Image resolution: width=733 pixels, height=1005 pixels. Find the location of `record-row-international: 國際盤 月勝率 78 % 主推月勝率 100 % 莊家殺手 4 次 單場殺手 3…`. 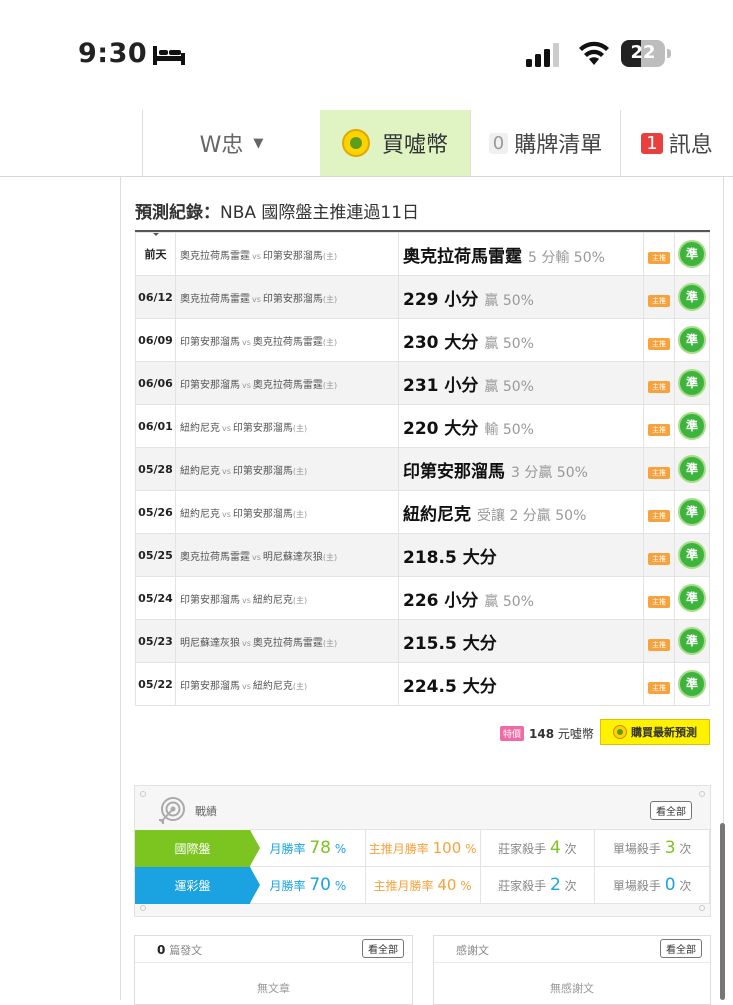

record-row-international: 國際盤 月勝率 78 % 主推月勝率 100 % 莊家殺手 4 次 單場殺手 3… is located at coordinates (422, 848).